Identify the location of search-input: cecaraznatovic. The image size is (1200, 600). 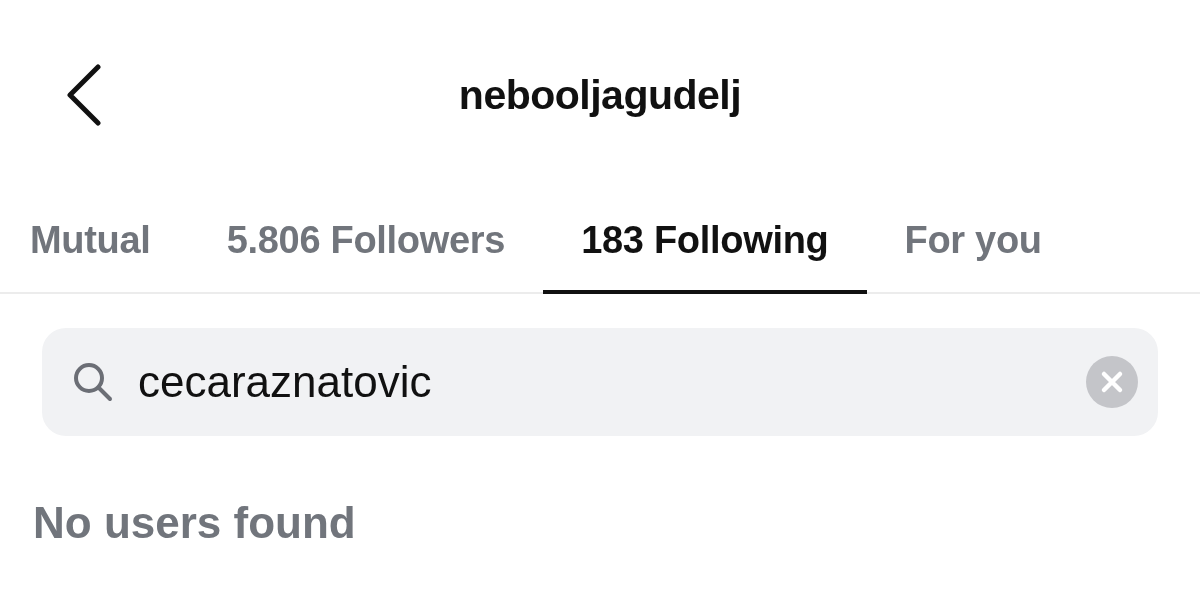
(600, 382).